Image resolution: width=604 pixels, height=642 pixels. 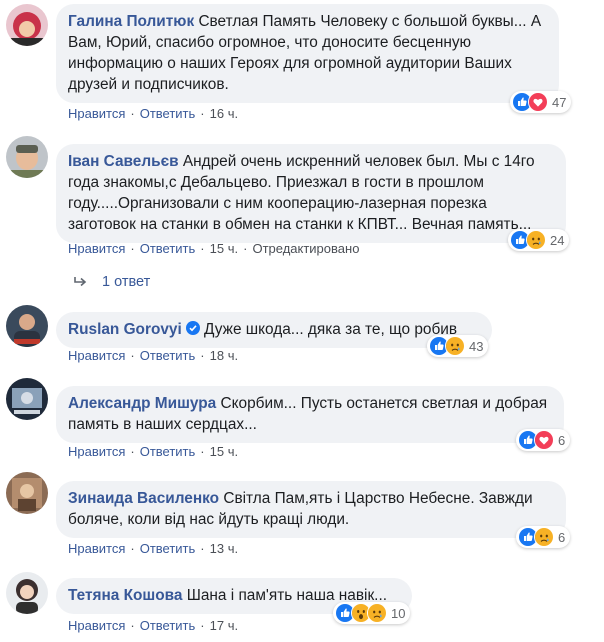 What do you see at coordinates (559, 102) in the screenshot?
I see `reaction-count: 47` at bounding box center [559, 102].